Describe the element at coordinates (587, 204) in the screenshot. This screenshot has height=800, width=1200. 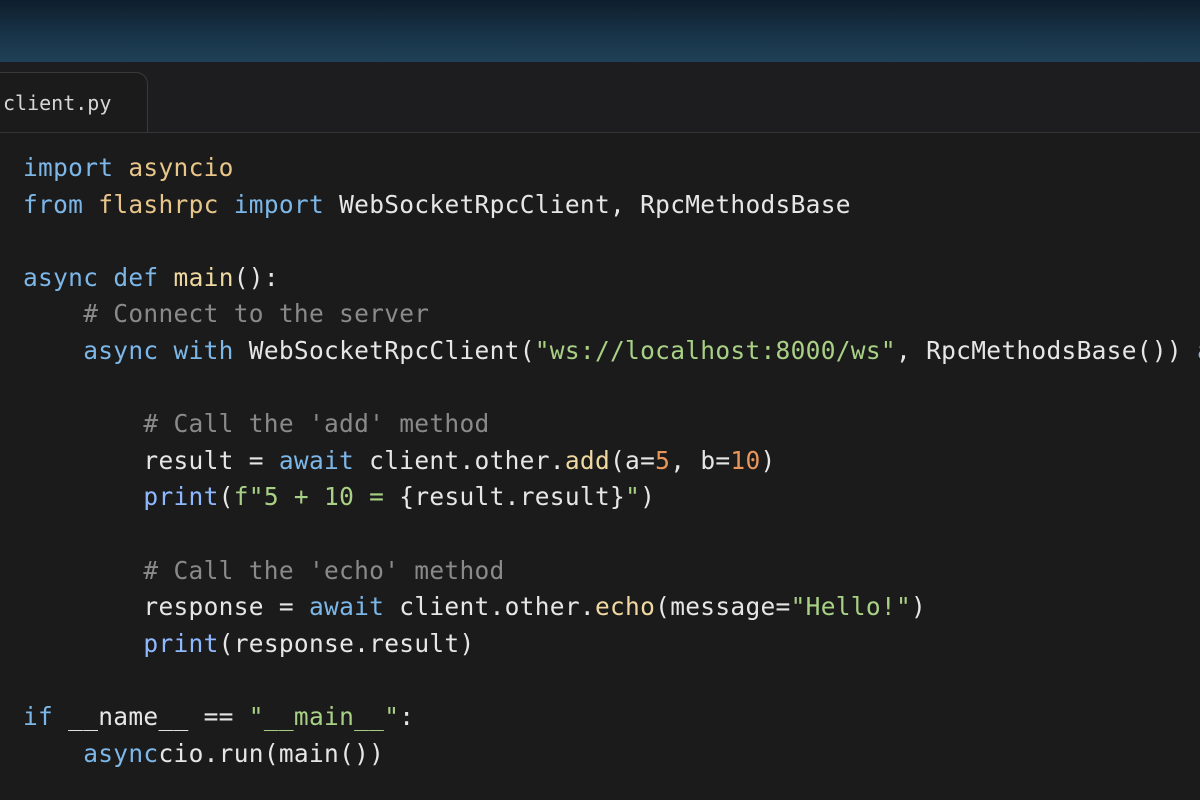
I see `code-token: WebSocketRpcClient, RpcMethodsBase` at that location.